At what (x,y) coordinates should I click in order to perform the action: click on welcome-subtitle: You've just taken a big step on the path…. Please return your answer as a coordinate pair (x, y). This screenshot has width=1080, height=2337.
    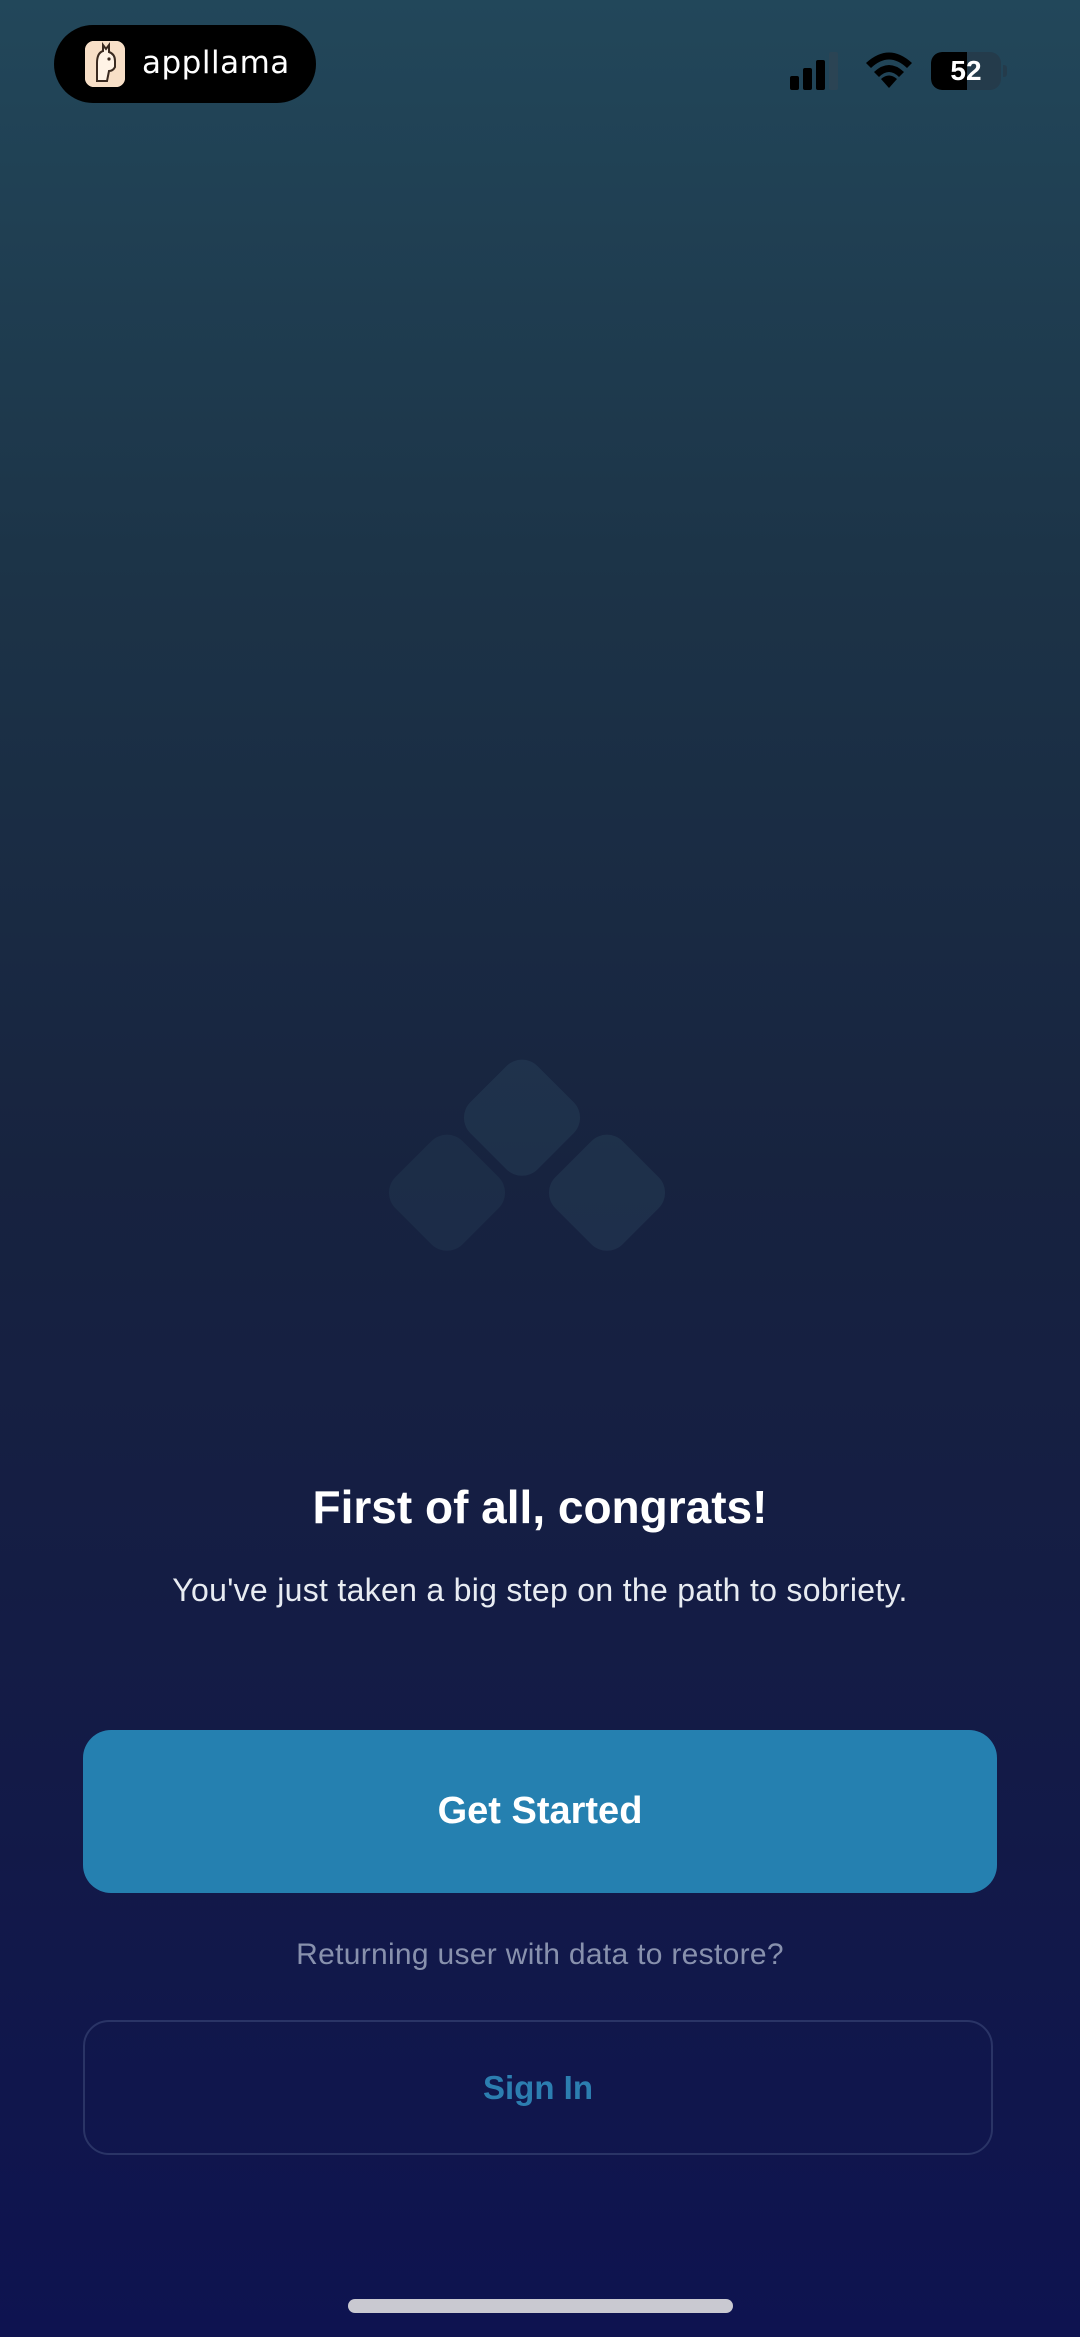
    Looking at the image, I should click on (540, 1590).